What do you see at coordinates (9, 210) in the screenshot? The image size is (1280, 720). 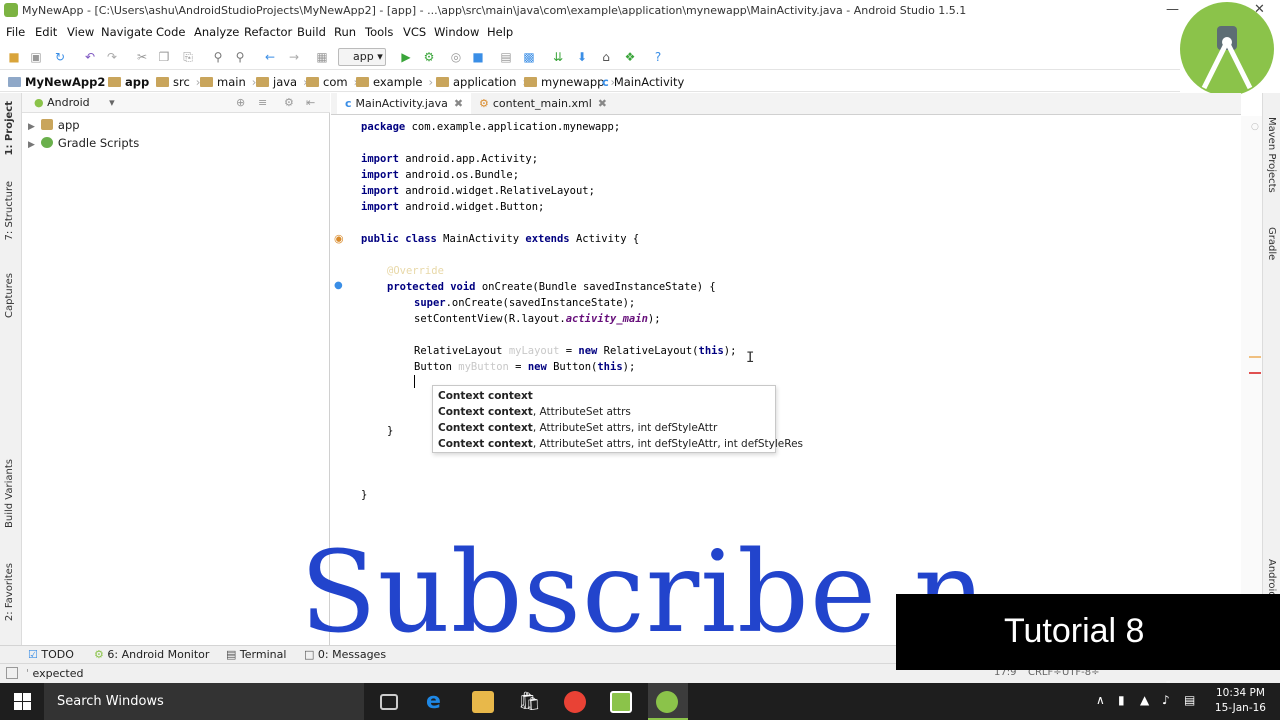 I see `tool-tab-structure: 7: Structure` at bounding box center [9, 210].